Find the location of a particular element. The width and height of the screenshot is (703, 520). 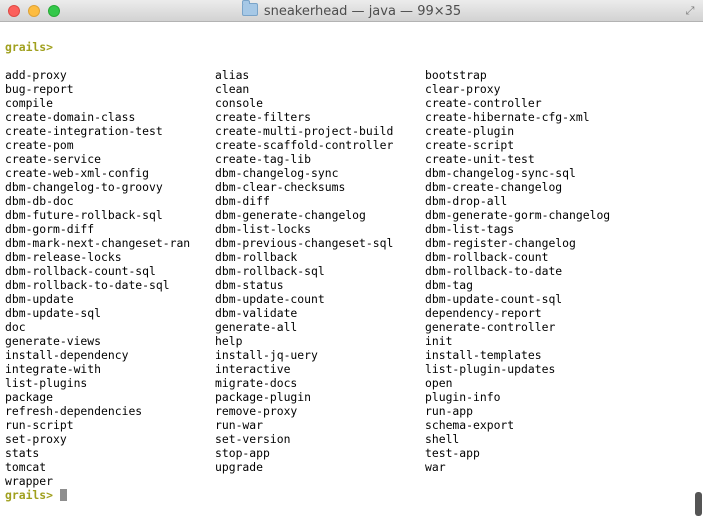

command-item: package-plugin is located at coordinates (263, 397).